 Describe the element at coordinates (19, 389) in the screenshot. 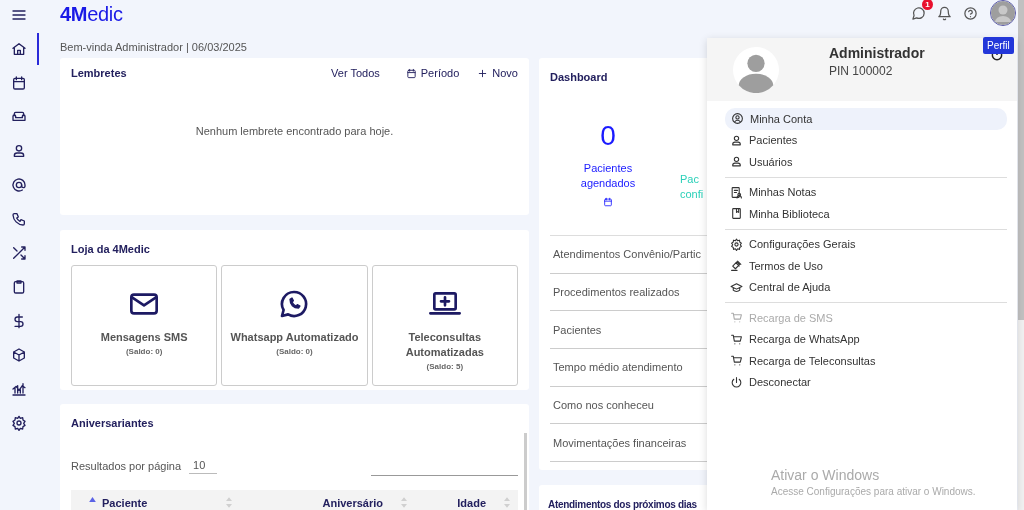

I see `chart-icon` at that location.